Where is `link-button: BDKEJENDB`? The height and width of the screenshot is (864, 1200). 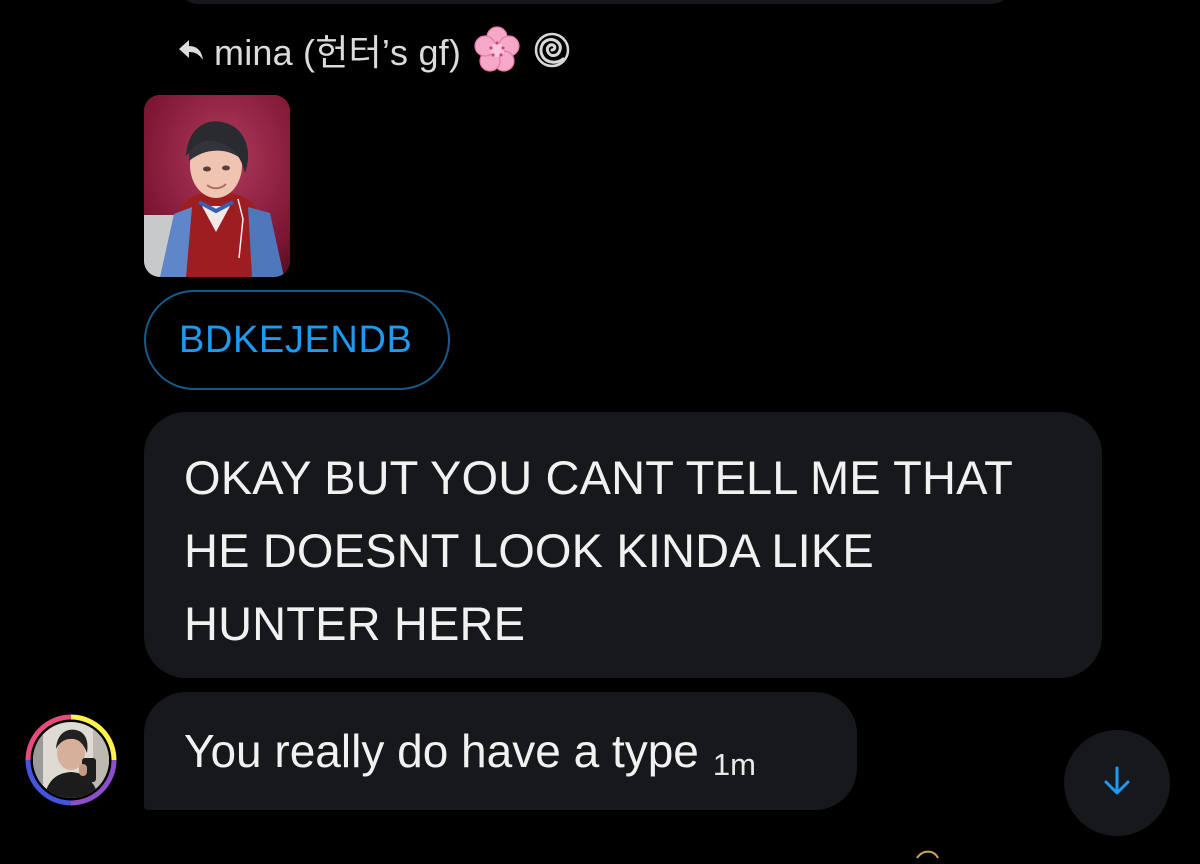 link-button: BDKEJENDB is located at coordinates (297, 340).